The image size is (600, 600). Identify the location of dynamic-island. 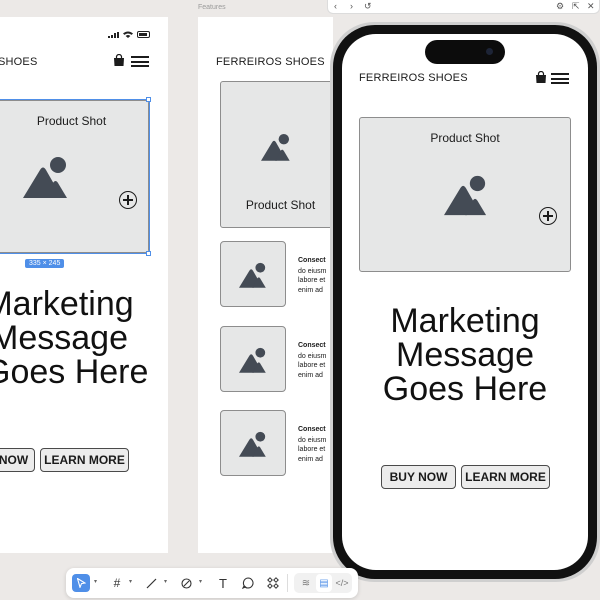
(465, 52).